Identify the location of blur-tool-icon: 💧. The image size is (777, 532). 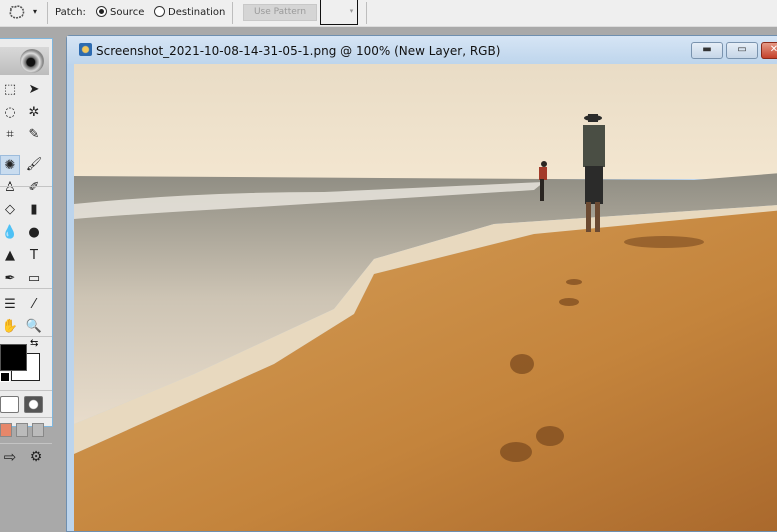
(10, 233).